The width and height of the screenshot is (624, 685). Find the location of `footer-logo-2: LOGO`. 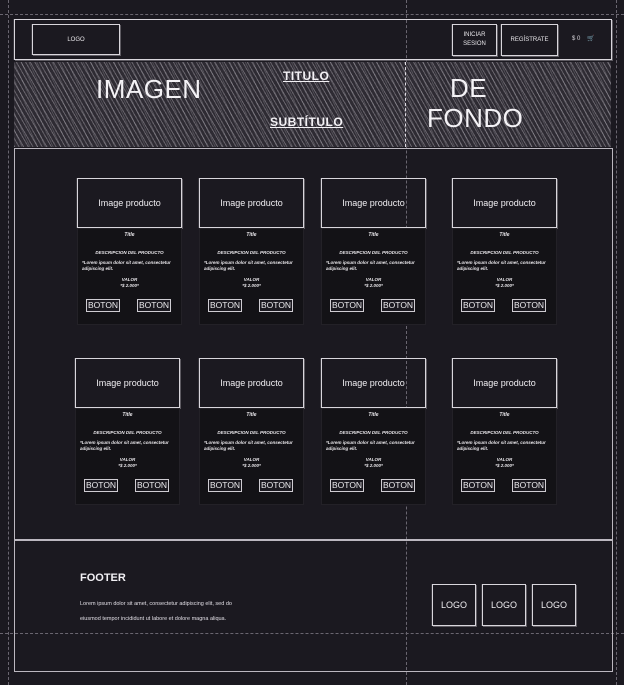

footer-logo-2: LOGO is located at coordinates (504, 605).